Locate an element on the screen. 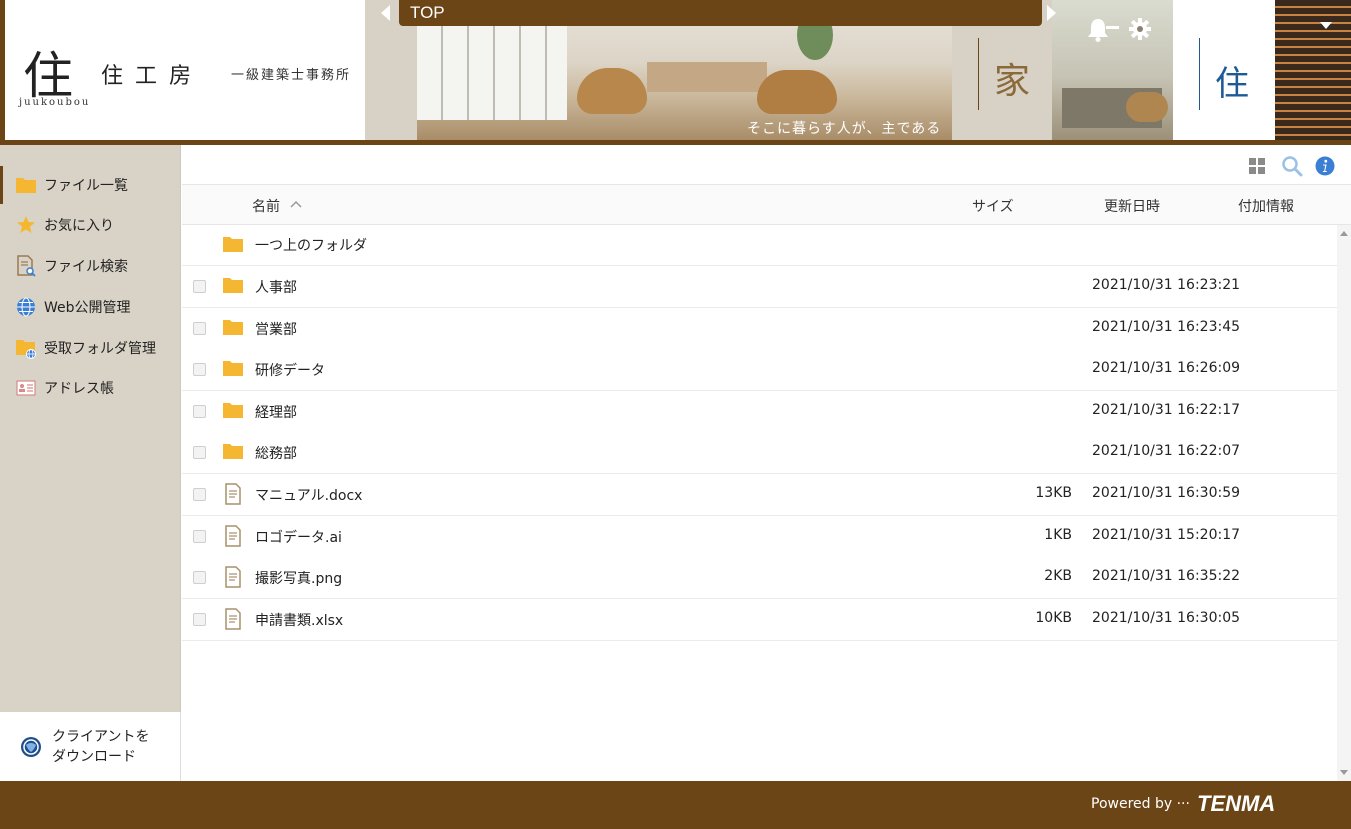  table-row: 研修データ 2021/10/31 16:26:09 is located at coordinates (759, 370).